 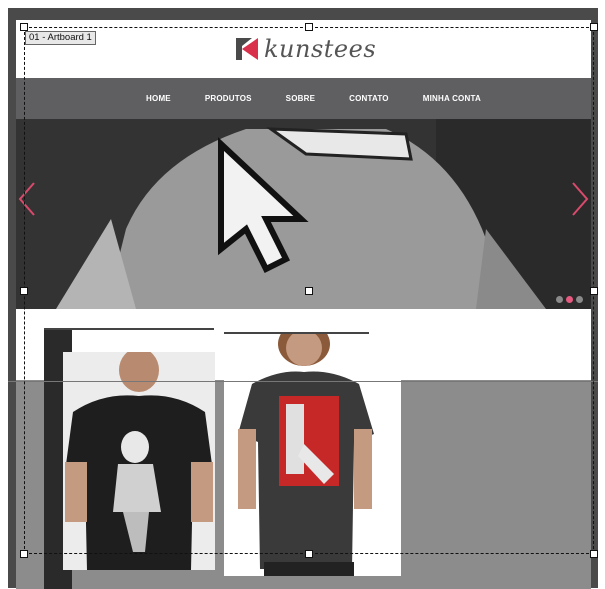 I want to click on resize-handle-bottom, so click(x=309, y=554).